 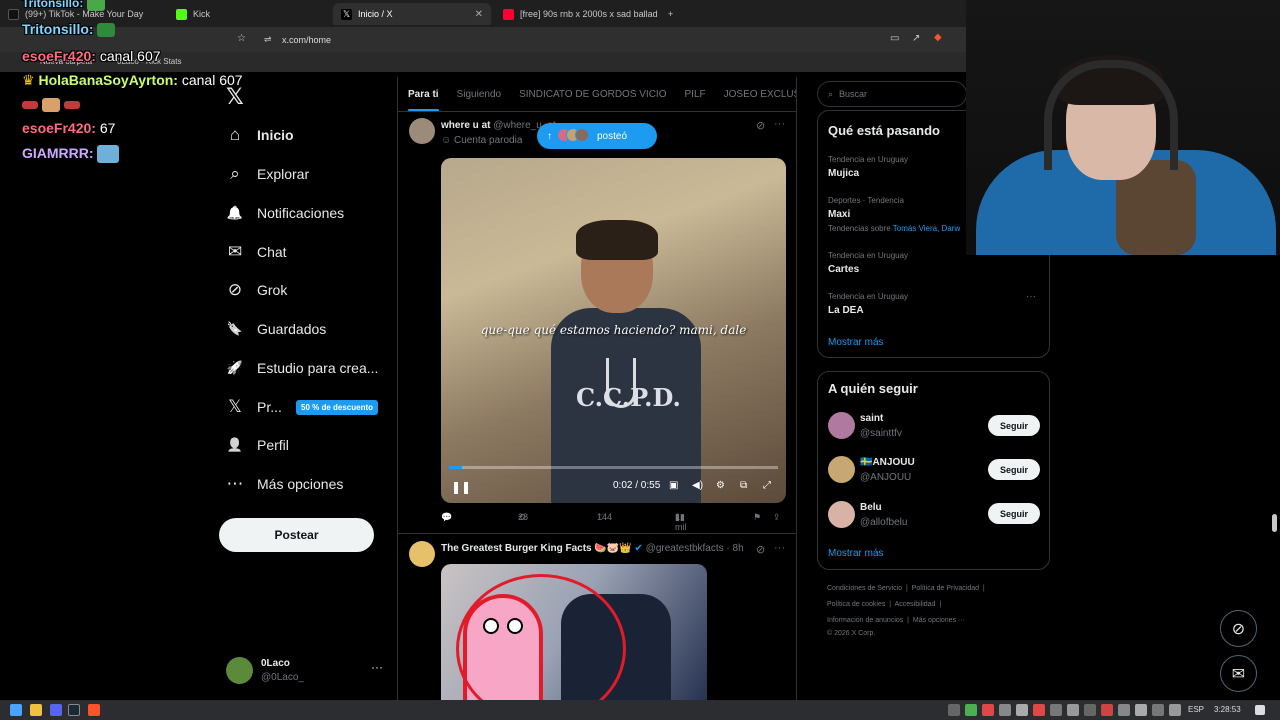 What do you see at coordinates (894, 38) in the screenshot?
I see `cast-icon: ▭` at bounding box center [894, 38].